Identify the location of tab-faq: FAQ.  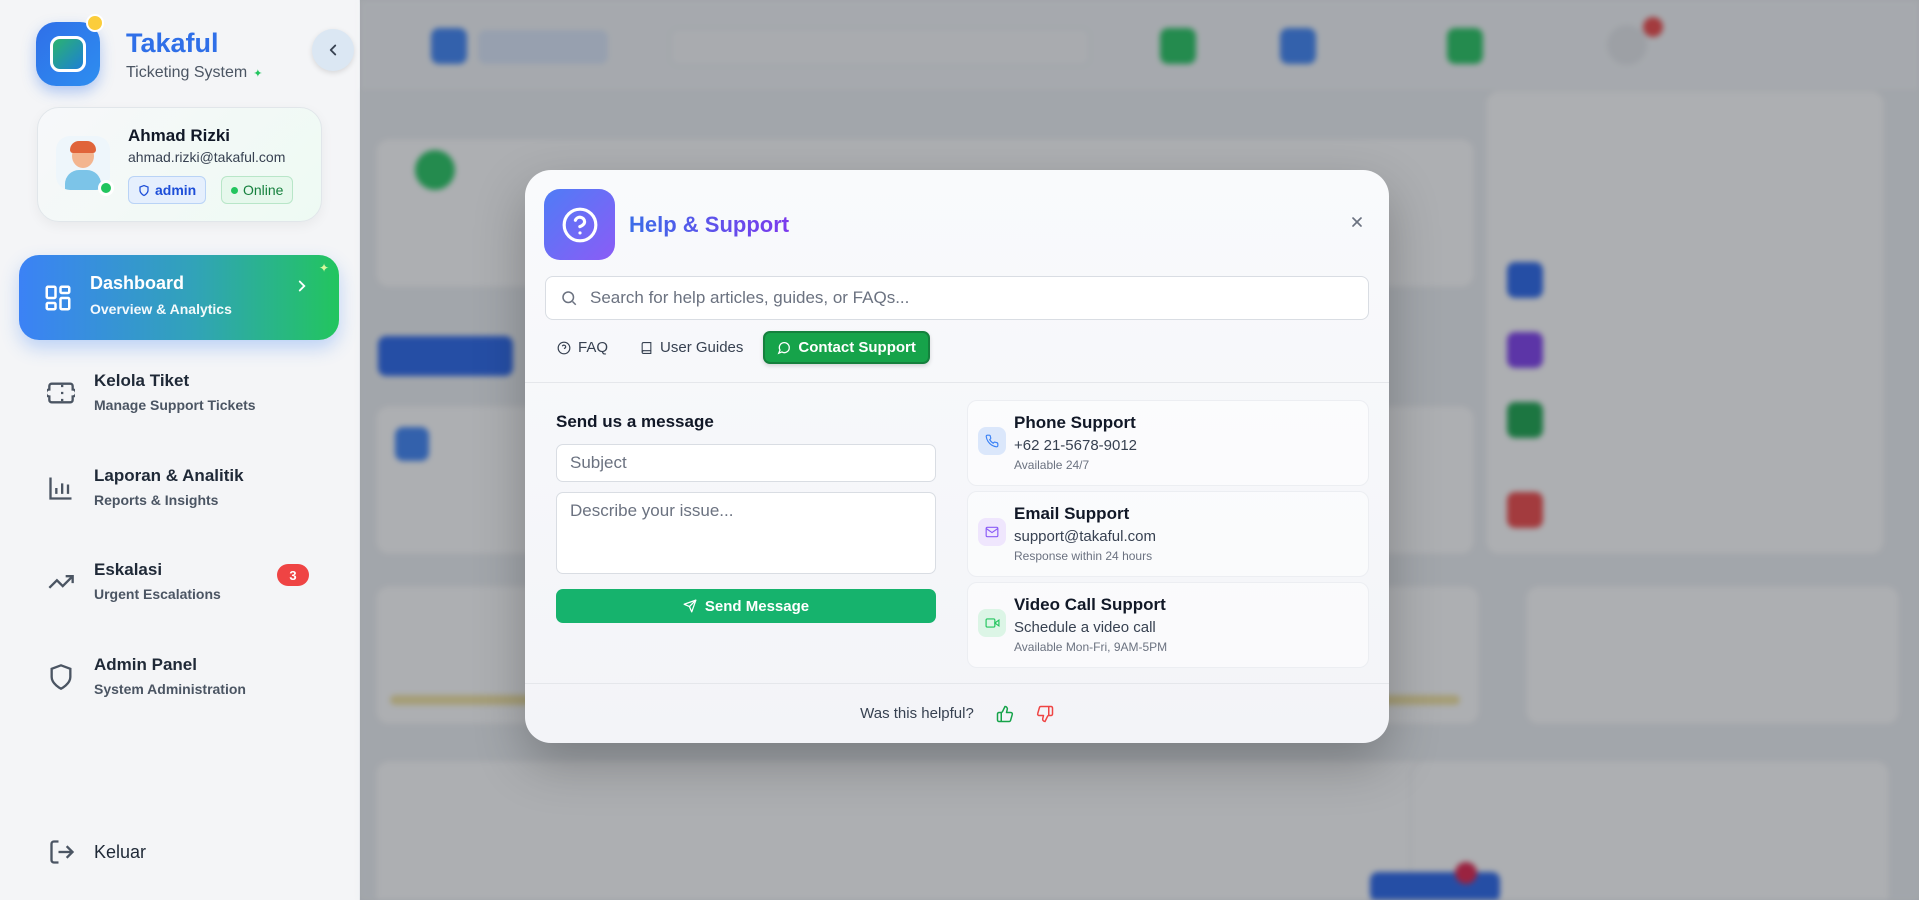
(582, 347).